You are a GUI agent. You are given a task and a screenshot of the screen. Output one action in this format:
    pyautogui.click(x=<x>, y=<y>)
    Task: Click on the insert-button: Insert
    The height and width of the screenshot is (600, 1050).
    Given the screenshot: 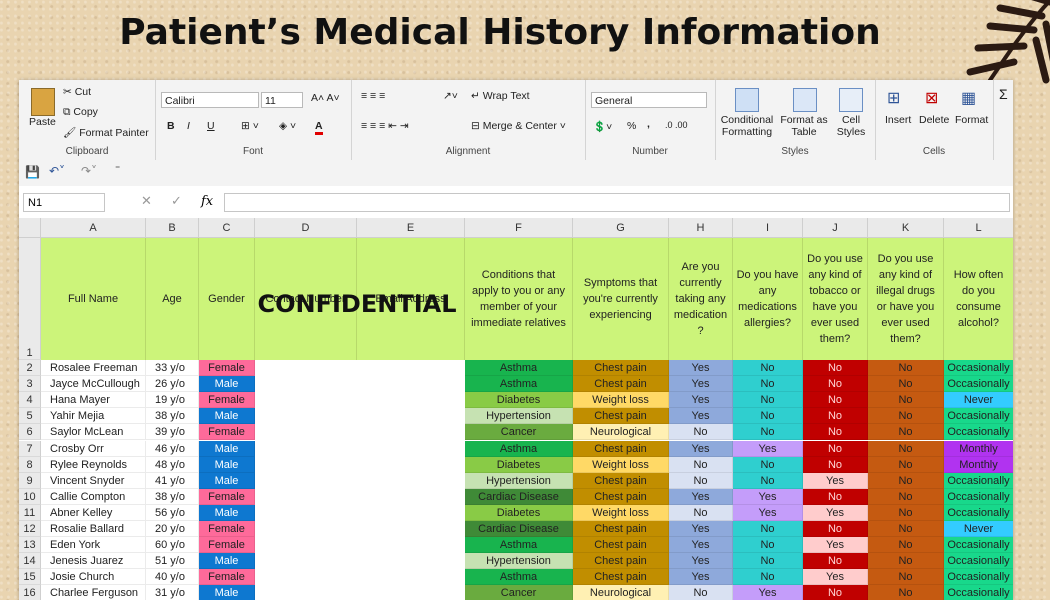 What is the action you would take?
    pyautogui.click(x=898, y=120)
    